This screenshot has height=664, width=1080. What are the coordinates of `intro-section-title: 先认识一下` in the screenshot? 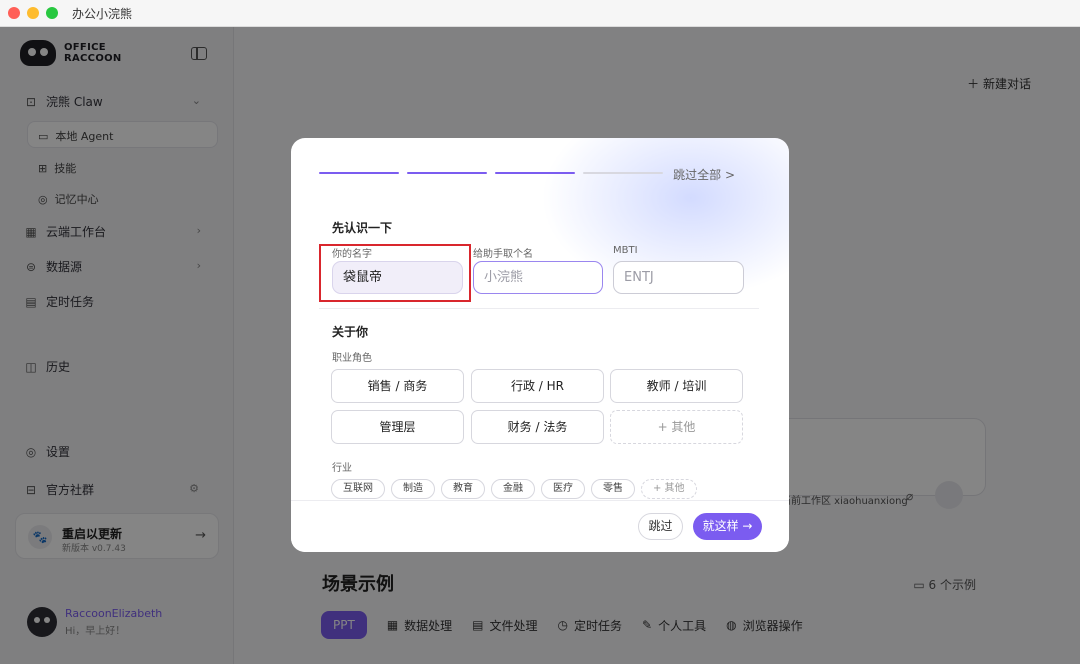 It's located at (362, 228).